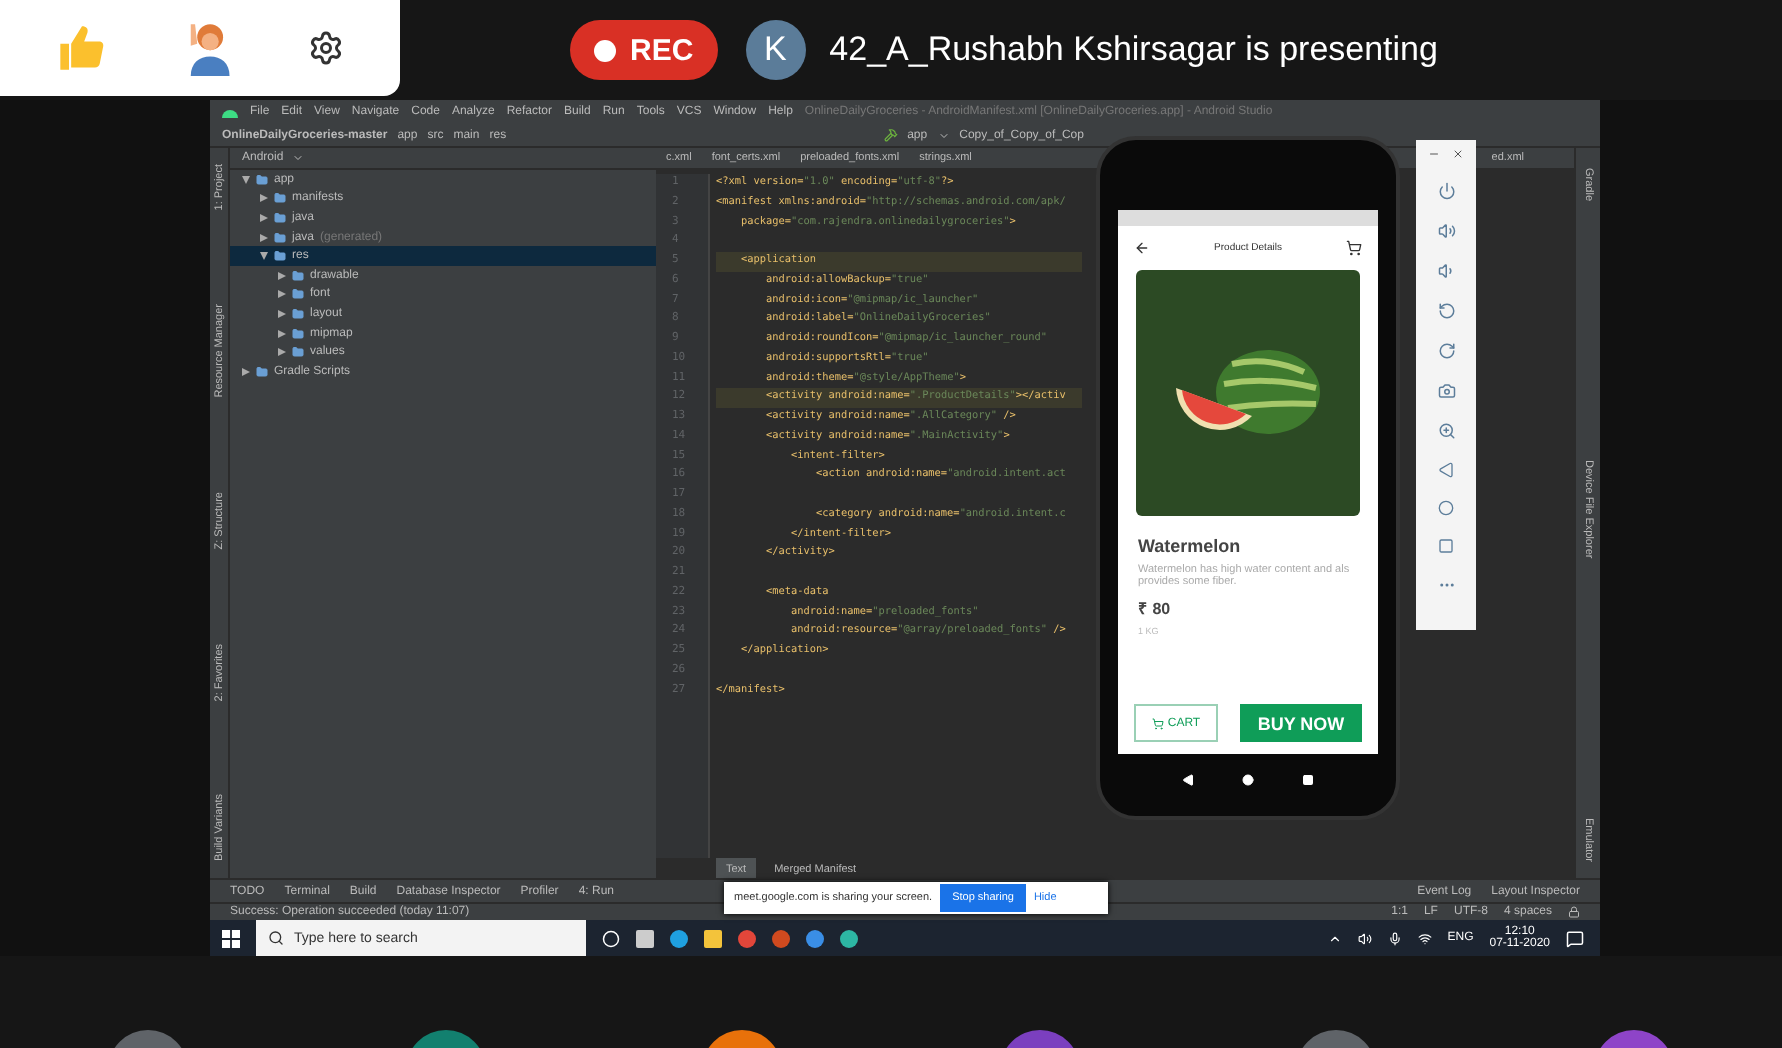  I want to click on volume-up-icon, so click(1446, 231).